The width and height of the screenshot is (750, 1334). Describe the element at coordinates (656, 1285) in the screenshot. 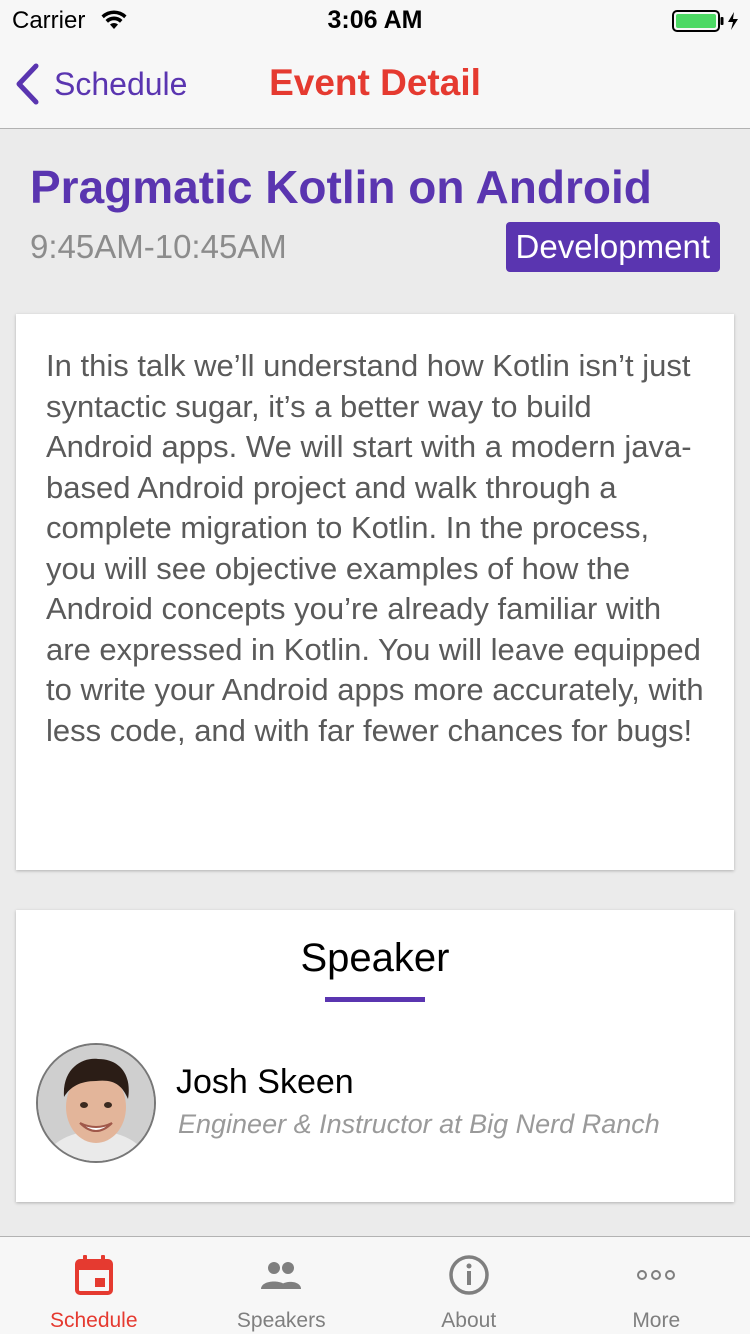

I see `tab-more: More` at that location.